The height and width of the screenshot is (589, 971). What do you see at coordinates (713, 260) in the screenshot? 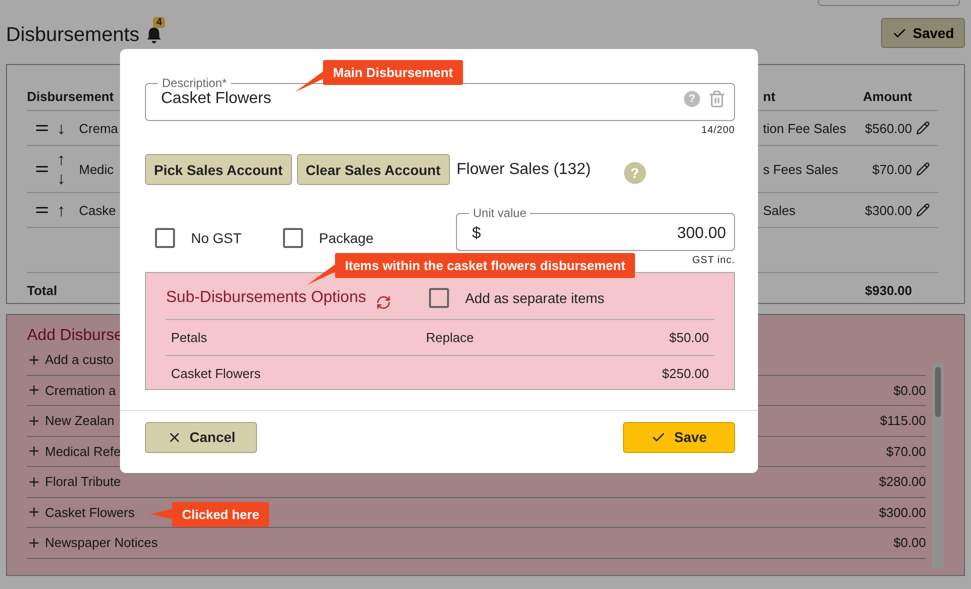
I see `gst-note: GST inc.` at bounding box center [713, 260].